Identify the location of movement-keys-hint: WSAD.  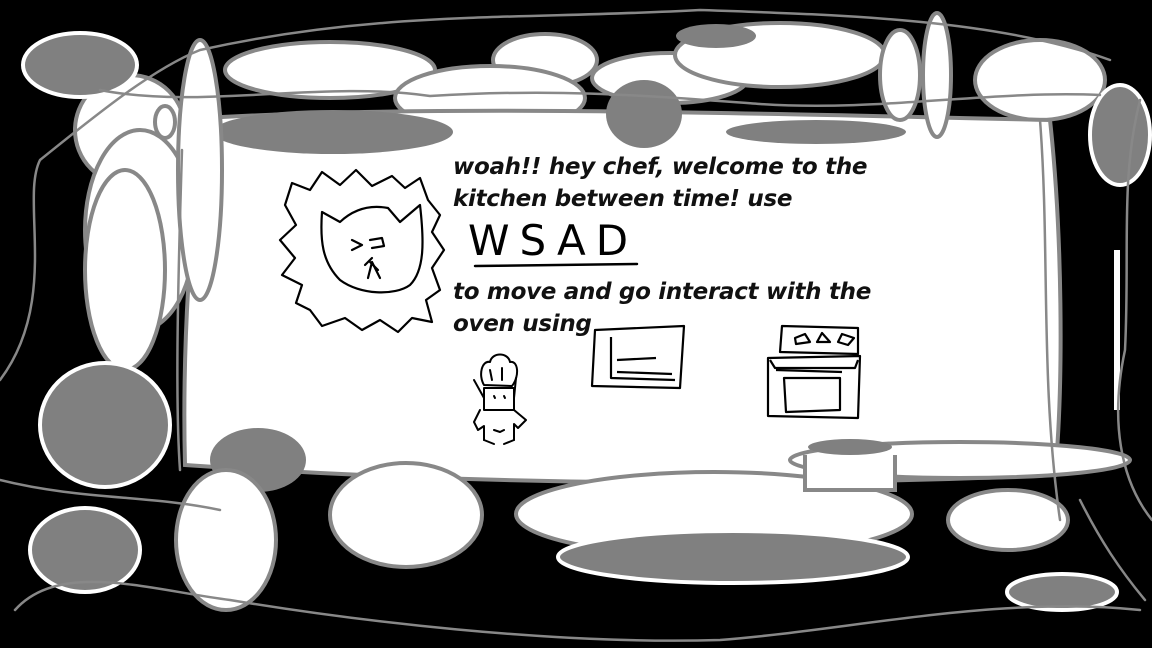
(553, 240).